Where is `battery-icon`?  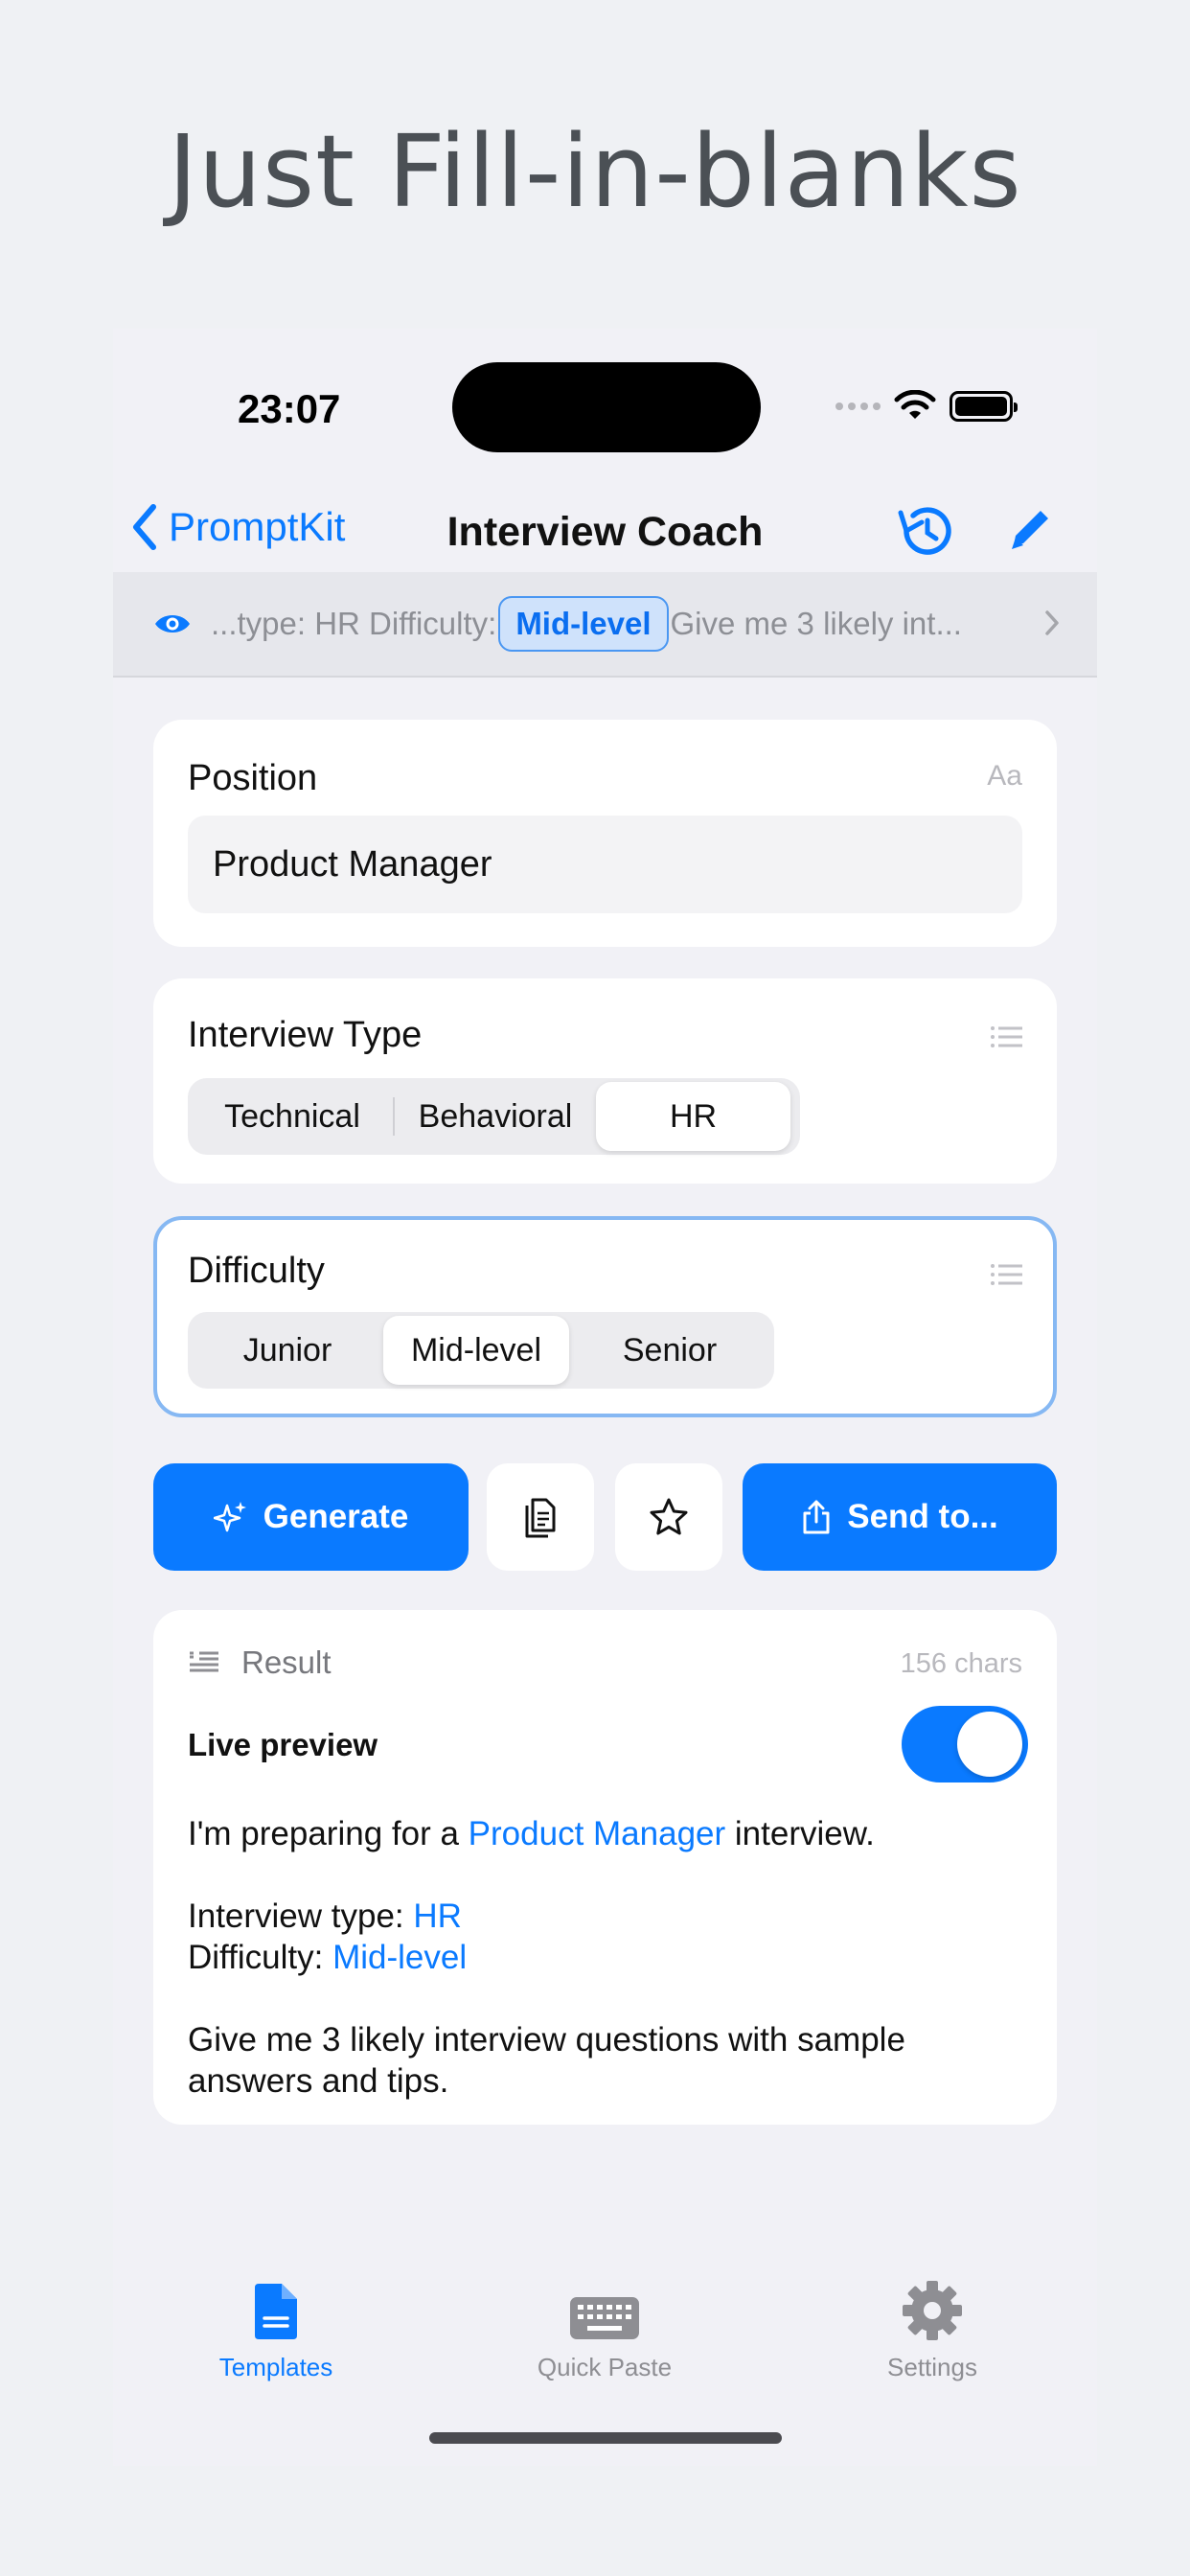 battery-icon is located at coordinates (984, 406).